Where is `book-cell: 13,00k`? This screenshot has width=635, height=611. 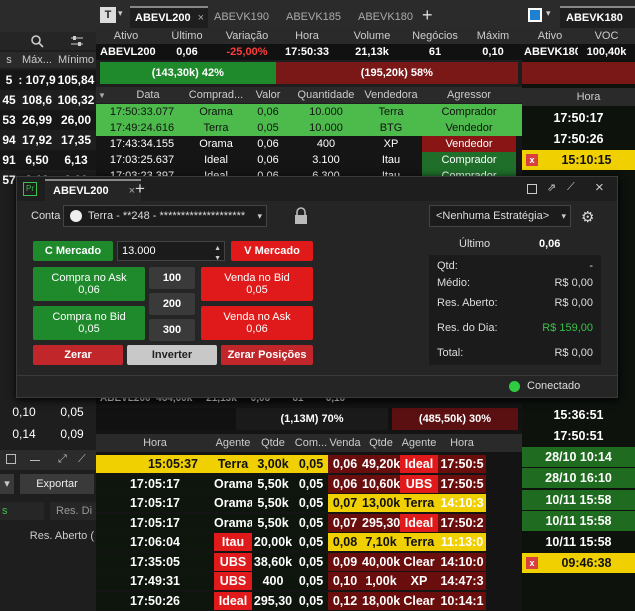 book-cell: 13,00k is located at coordinates (381, 503).